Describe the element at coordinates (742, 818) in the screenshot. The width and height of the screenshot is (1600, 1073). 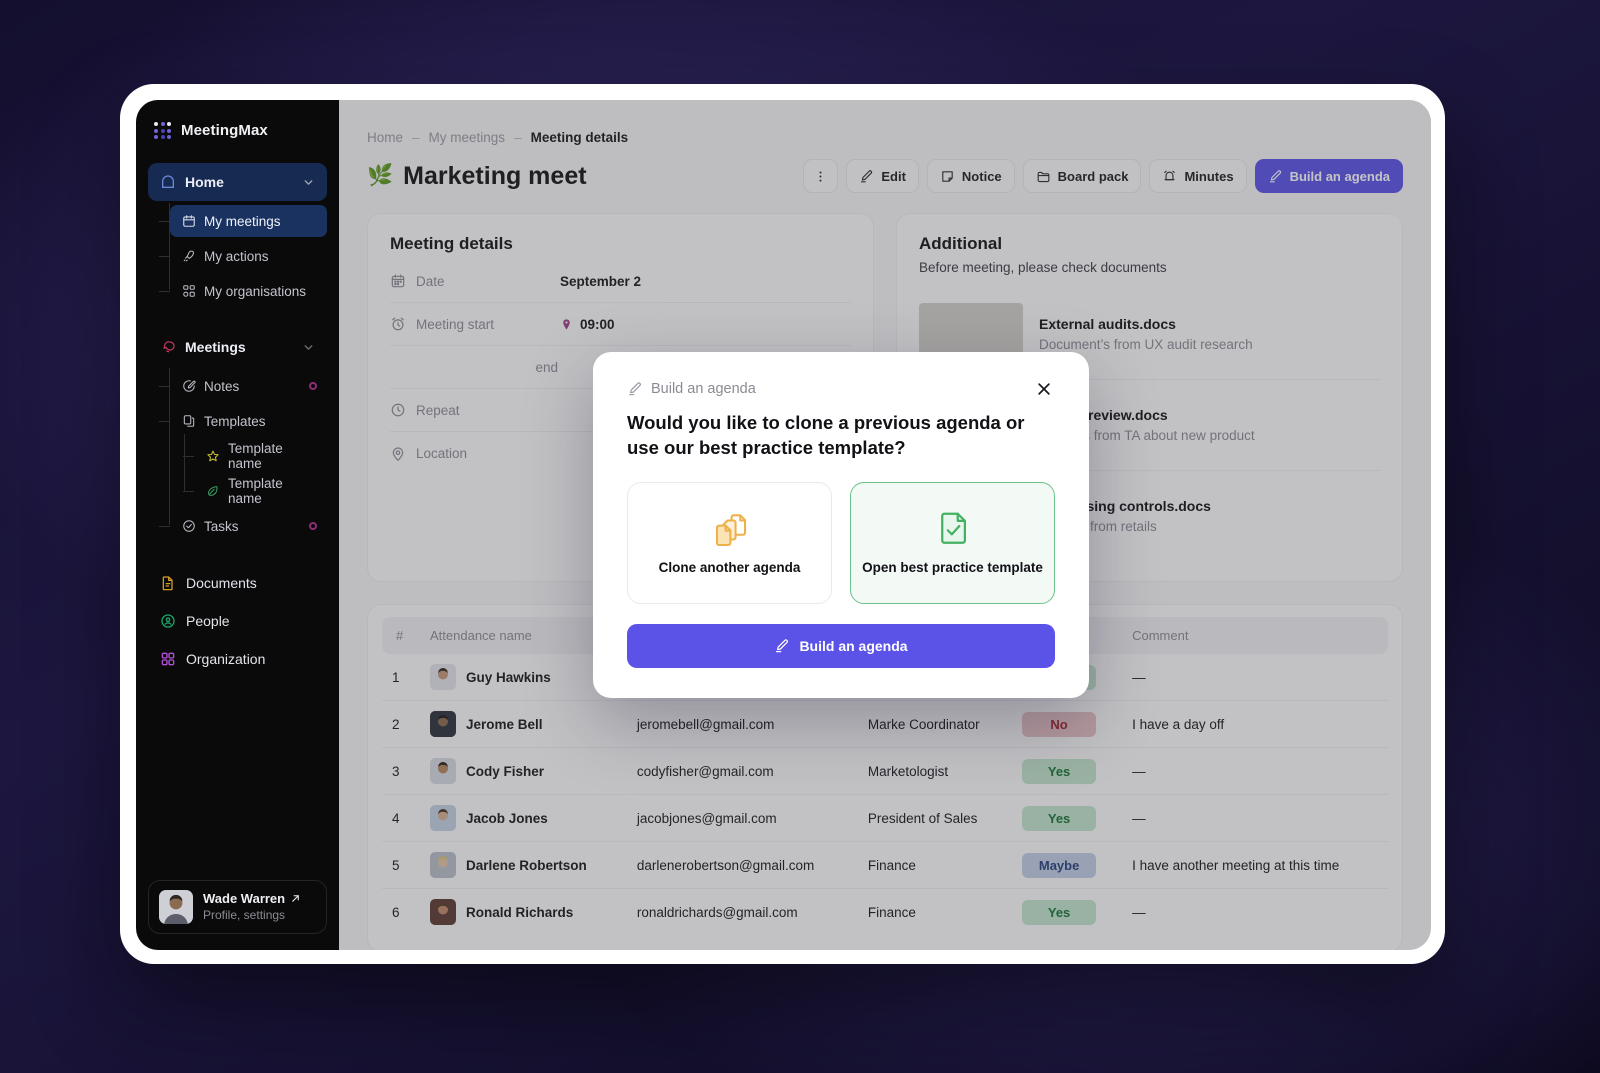
I see `row-email: jacobjones@gmail.com` at that location.